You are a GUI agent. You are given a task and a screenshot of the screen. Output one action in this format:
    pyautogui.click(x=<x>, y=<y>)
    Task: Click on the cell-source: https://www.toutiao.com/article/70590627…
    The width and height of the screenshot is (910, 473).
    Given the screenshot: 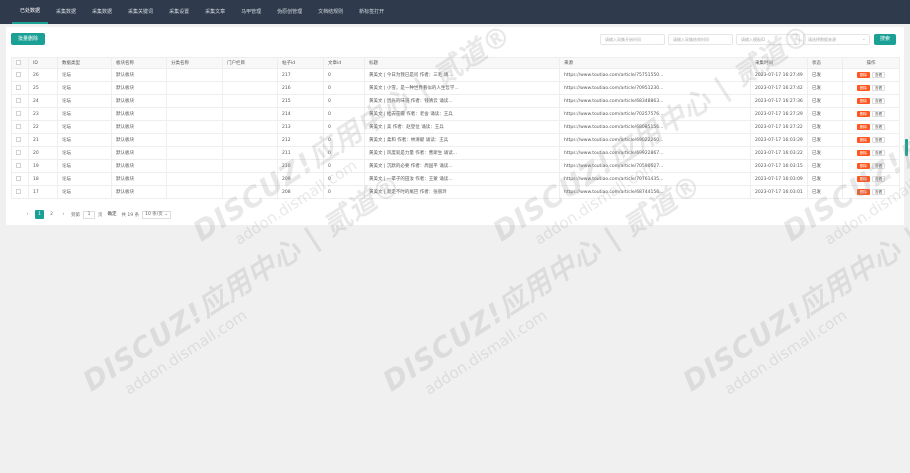 What is the action you would take?
    pyautogui.click(x=655, y=166)
    